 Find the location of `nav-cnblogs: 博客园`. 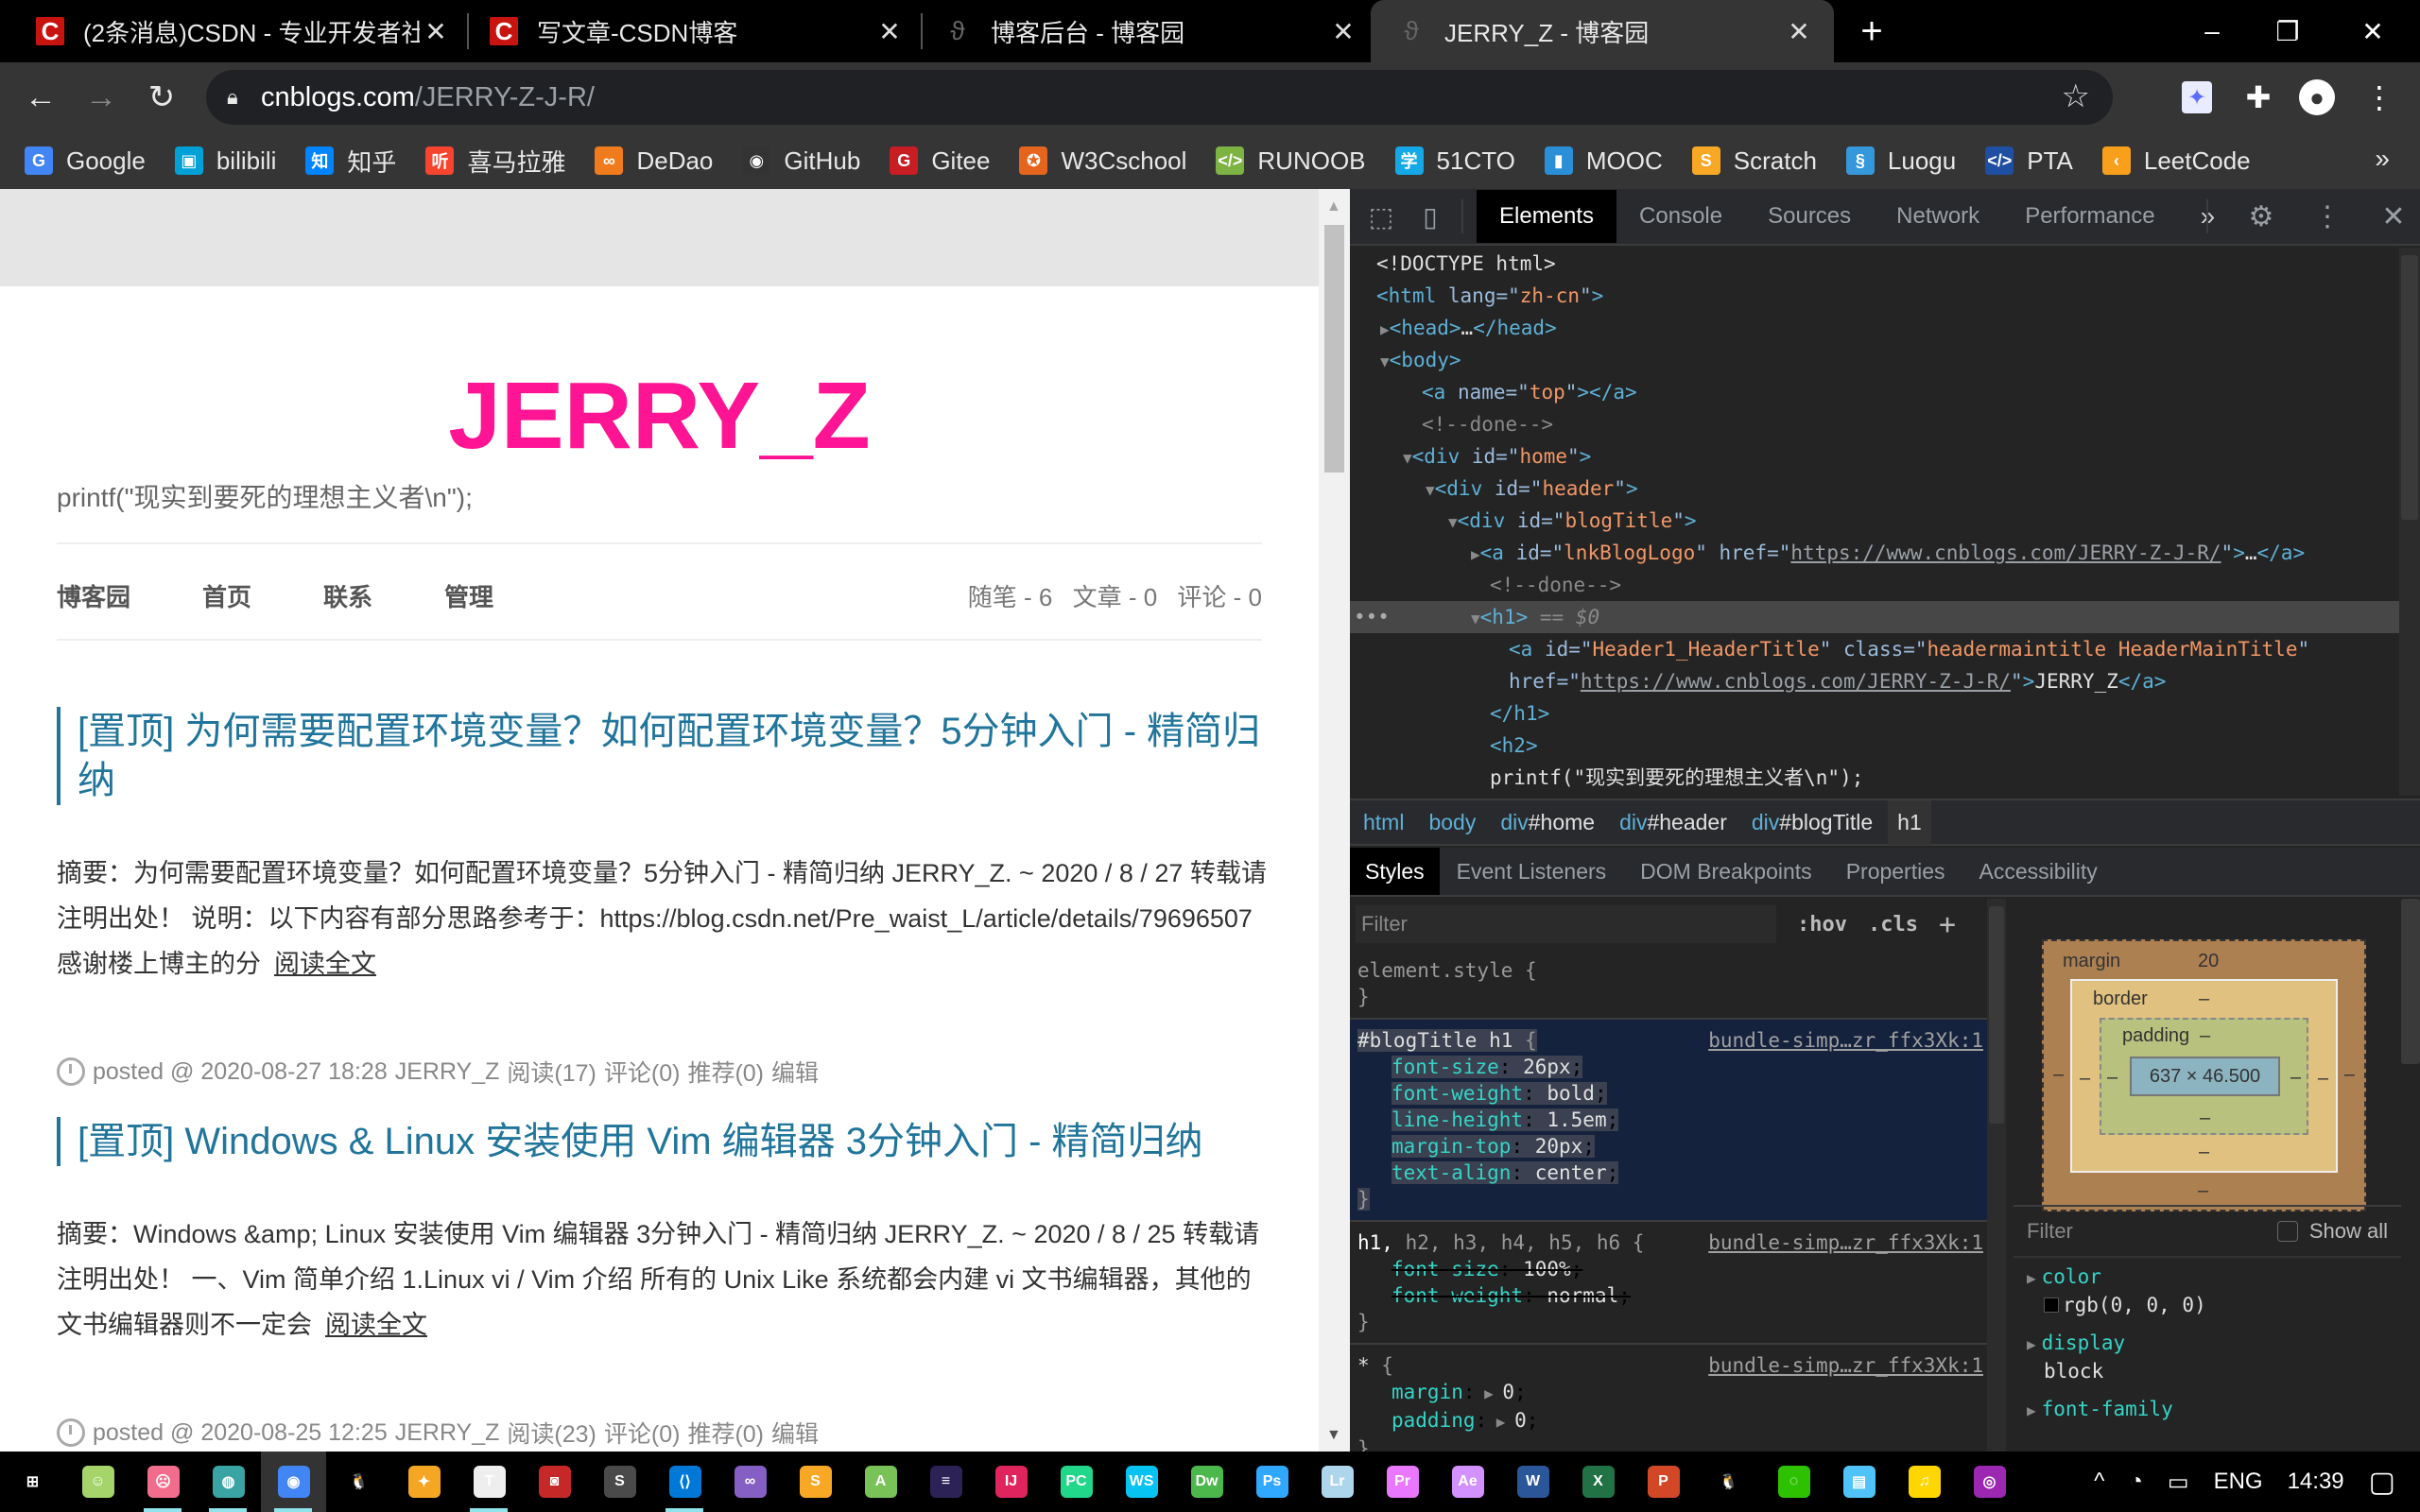

nav-cnblogs: 博客园 is located at coordinates (93, 595).